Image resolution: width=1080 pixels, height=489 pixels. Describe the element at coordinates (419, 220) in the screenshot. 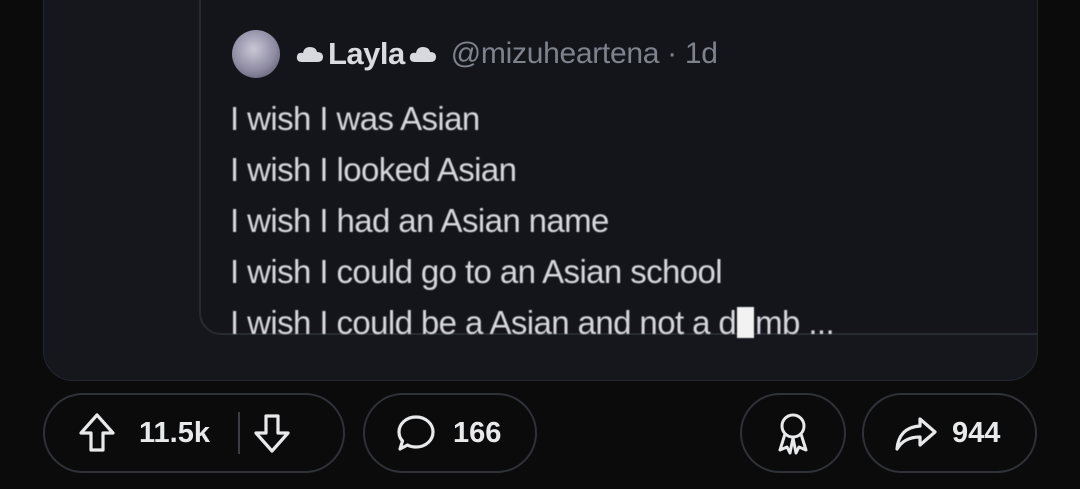

I see `tweet-line: I wish I had an Asian name` at that location.